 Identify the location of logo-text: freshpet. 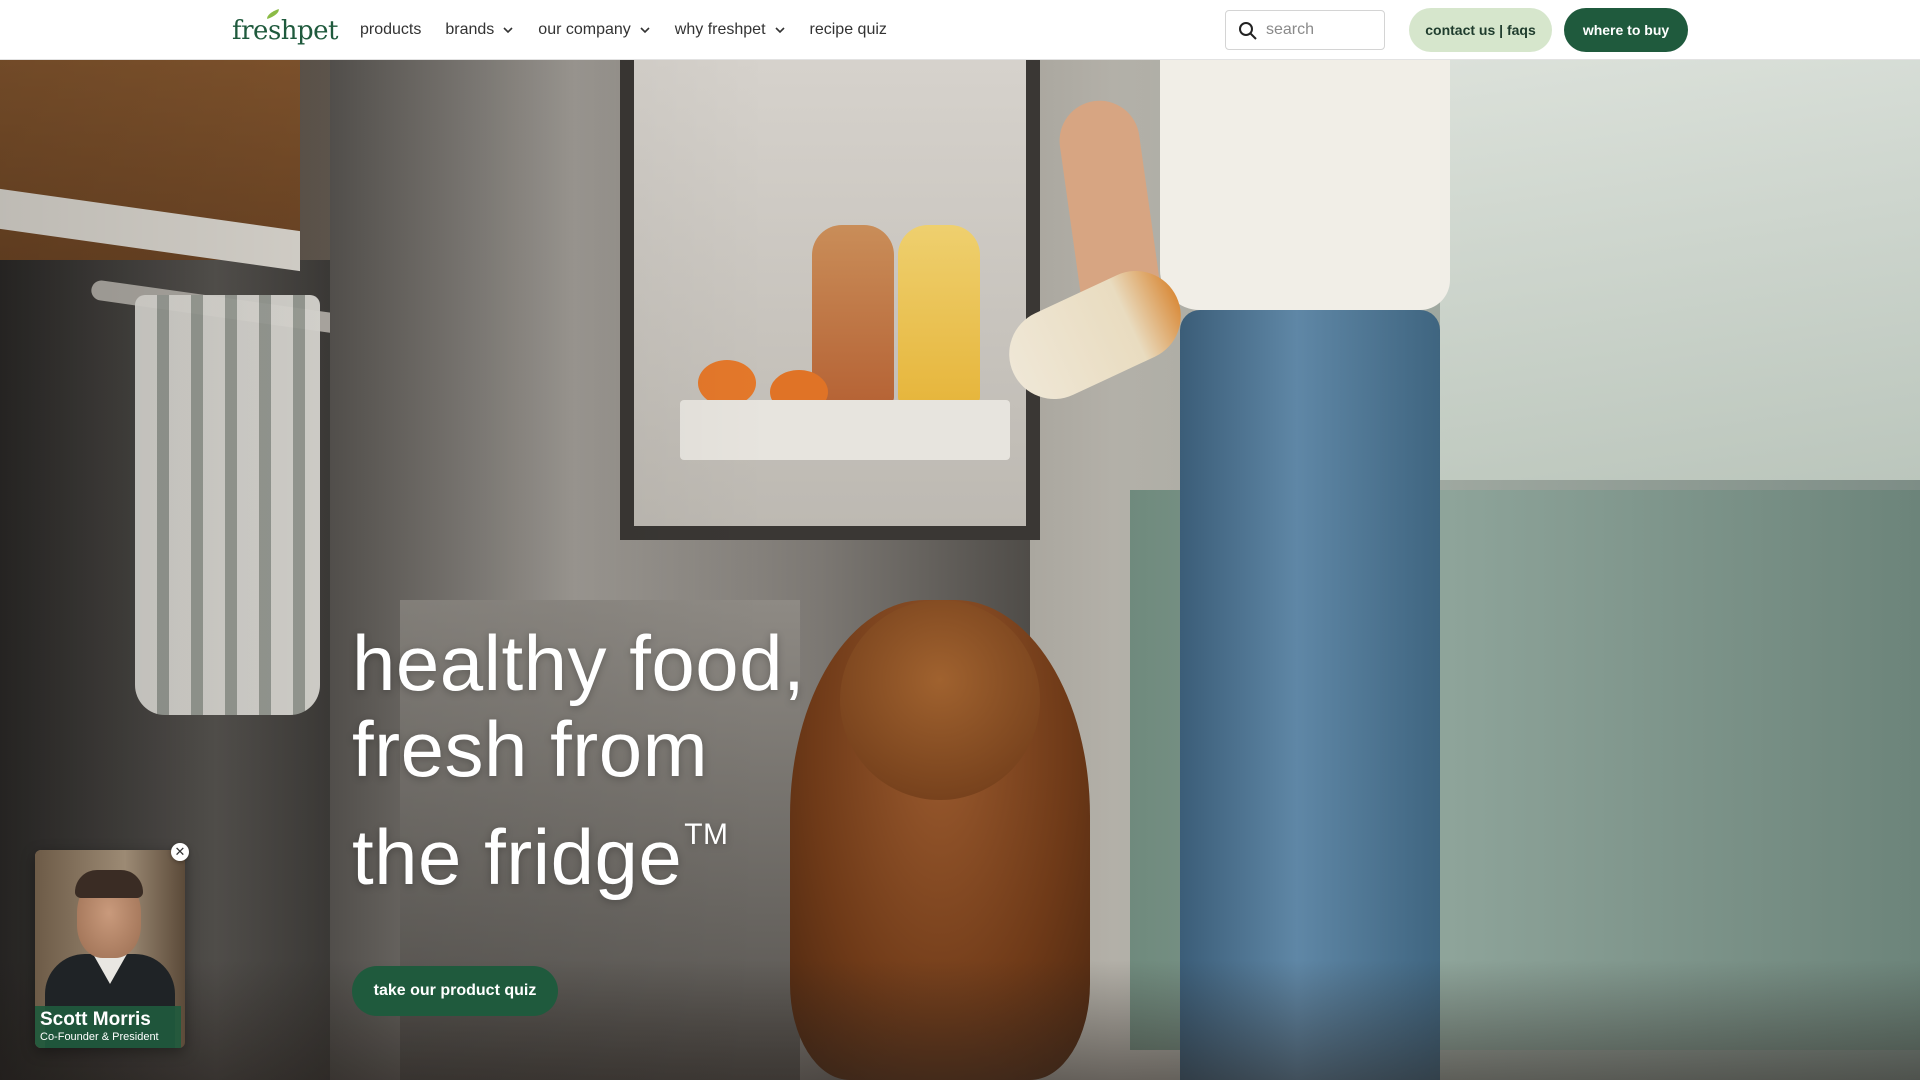
(285, 31).